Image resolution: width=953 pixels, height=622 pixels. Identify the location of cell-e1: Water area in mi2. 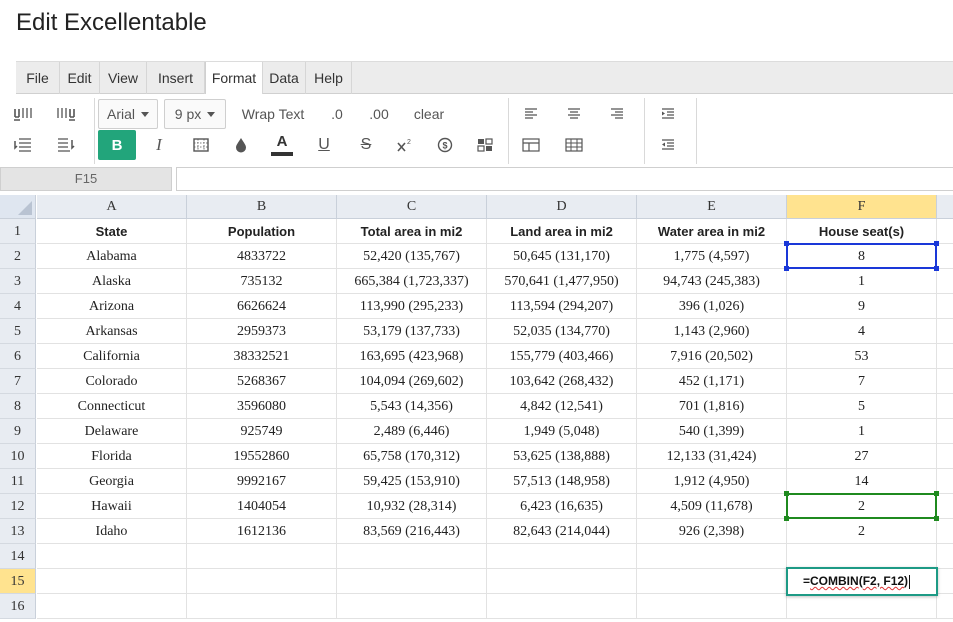
(712, 231).